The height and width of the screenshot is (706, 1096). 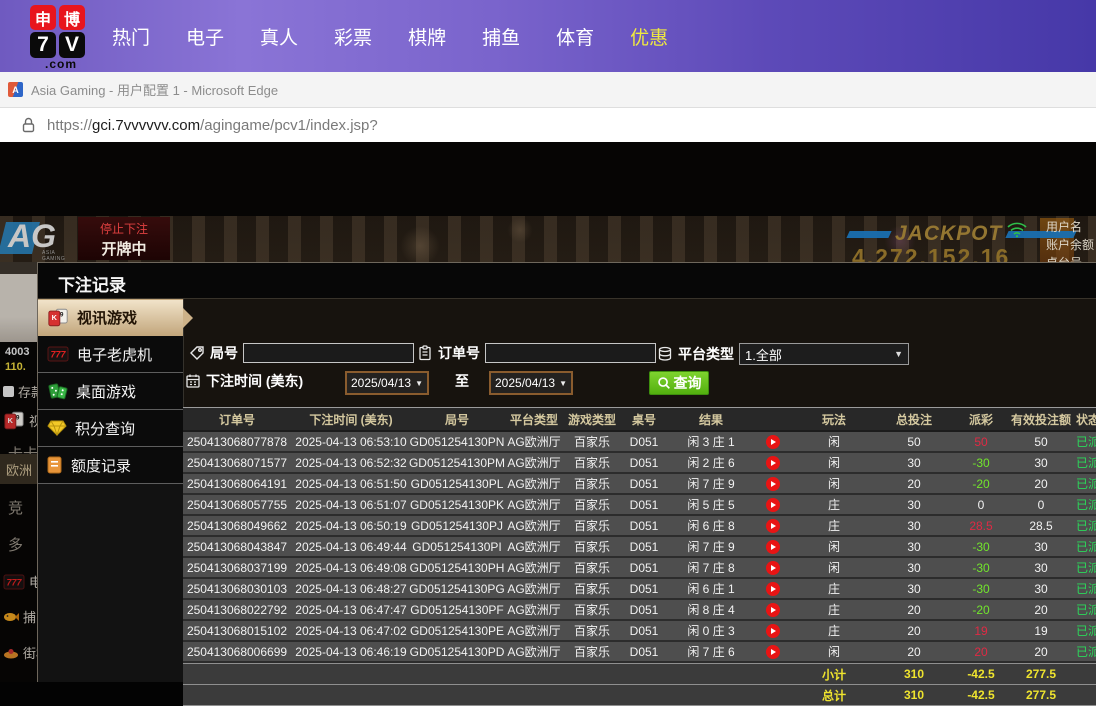 I want to click on sidebar-item-视讯游戏: 9 K 视讯游戏, so click(x=115, y=317).